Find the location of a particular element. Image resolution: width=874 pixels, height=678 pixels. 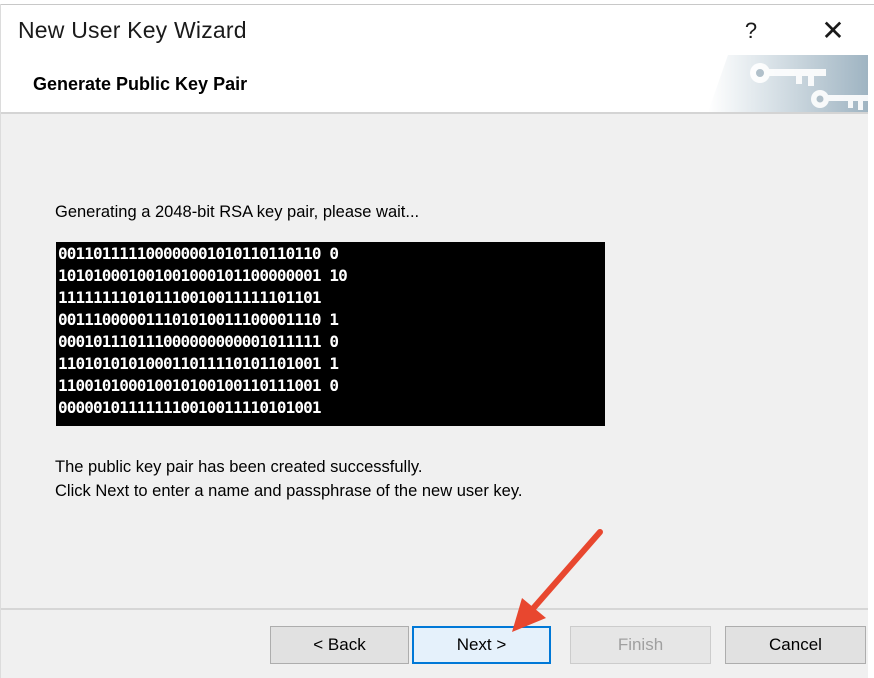

bit-row: 110010100010010100100110111001 0 is located at coordinates (198, 385).